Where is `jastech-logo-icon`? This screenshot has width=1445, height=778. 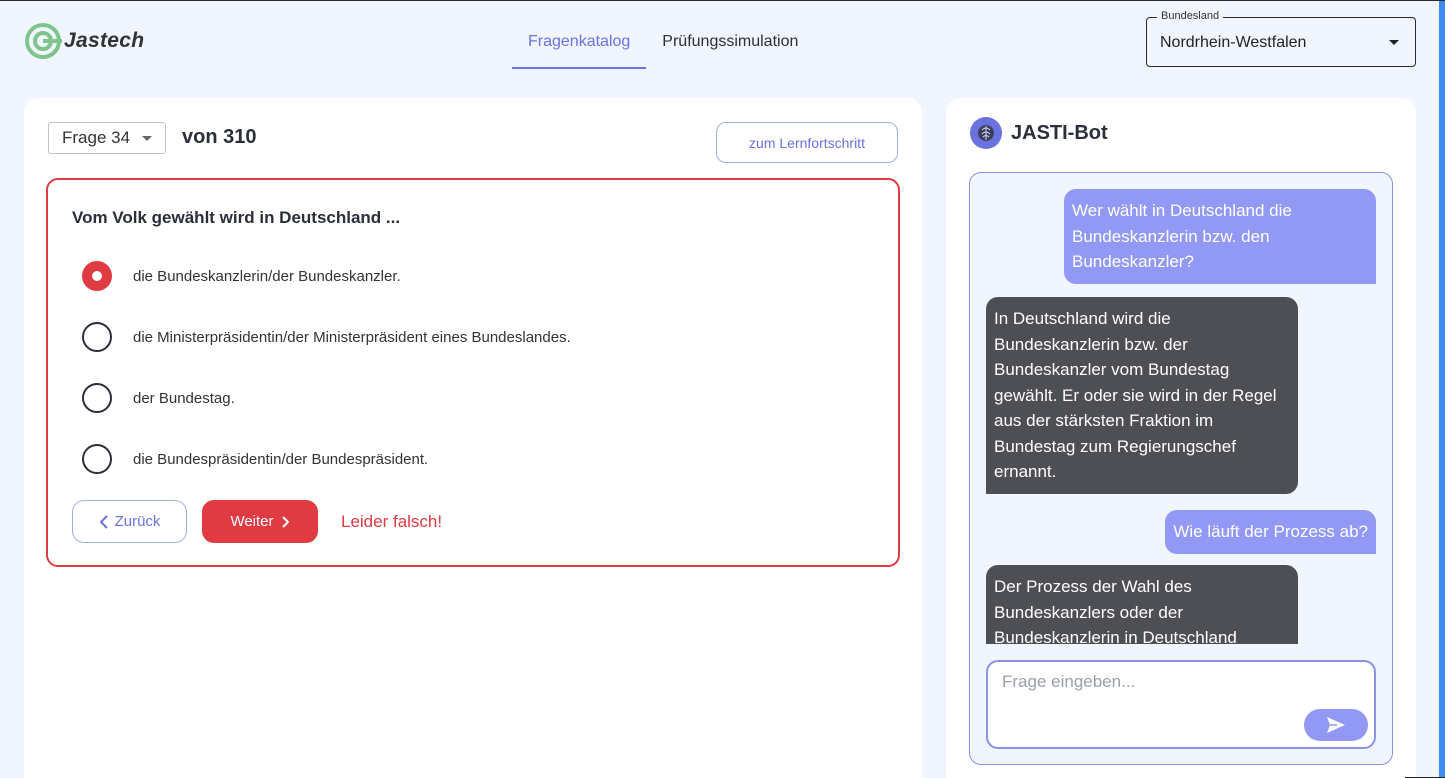 jastech-logo-icon is located at coordinates (43, 41).